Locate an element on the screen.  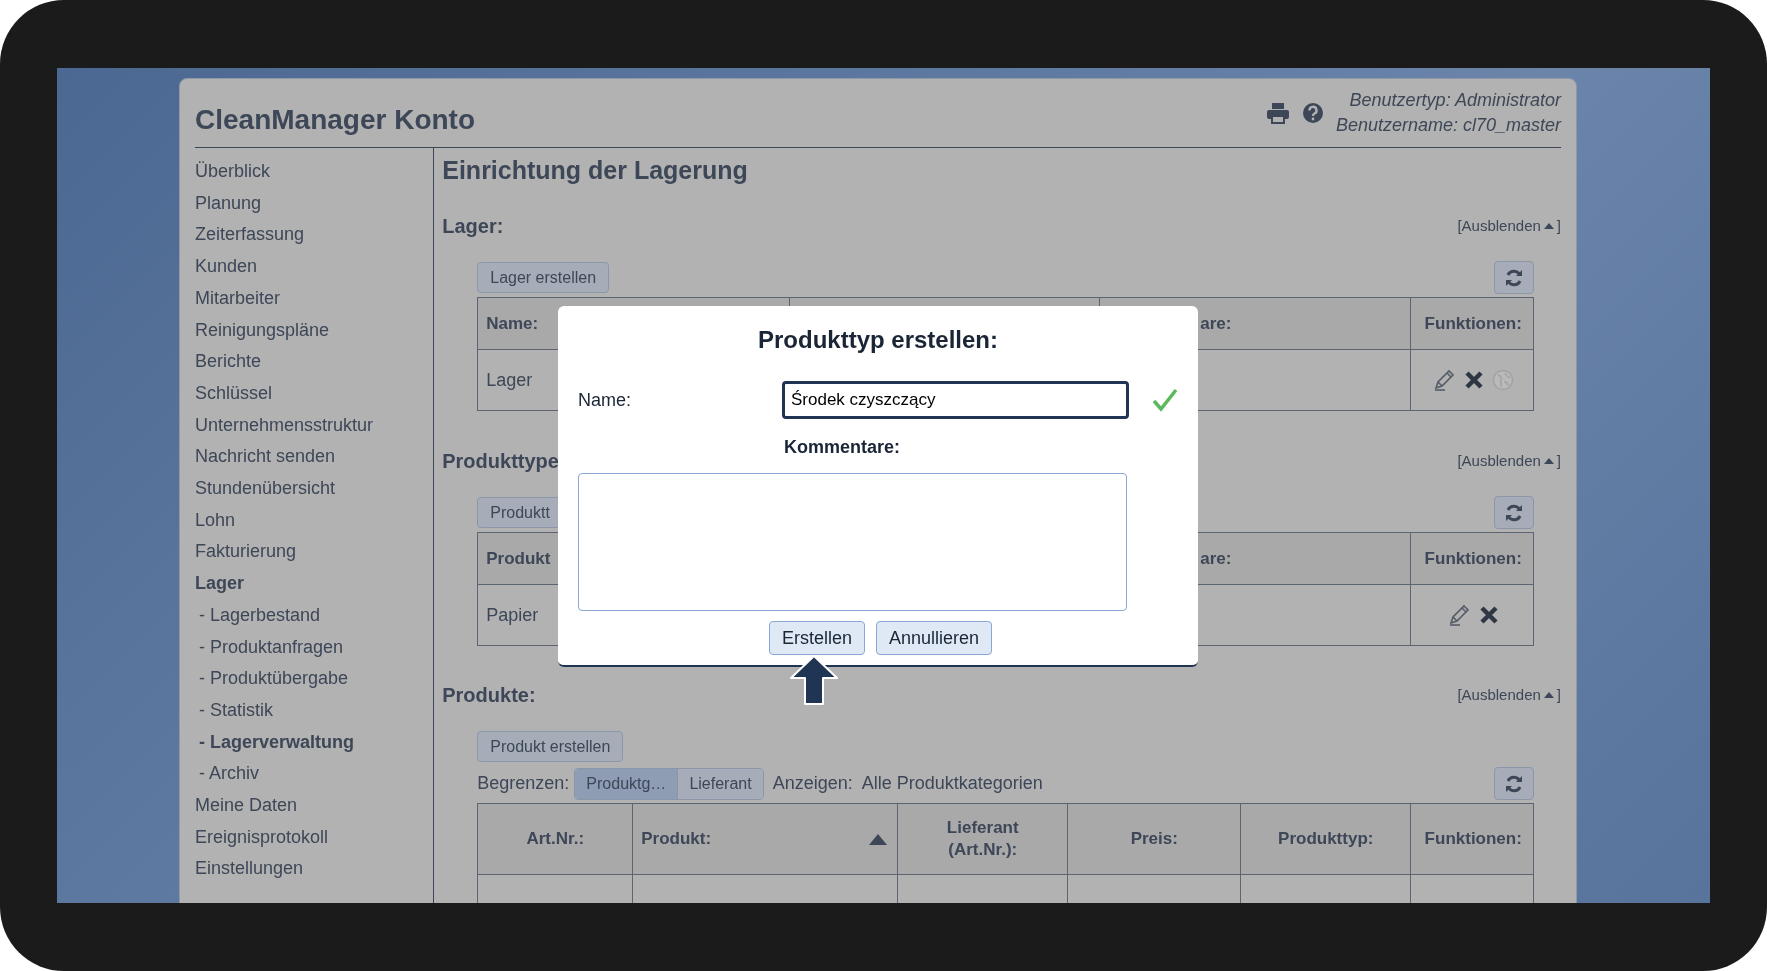
column-header: Preis: is located at coordinates (1154, 839).